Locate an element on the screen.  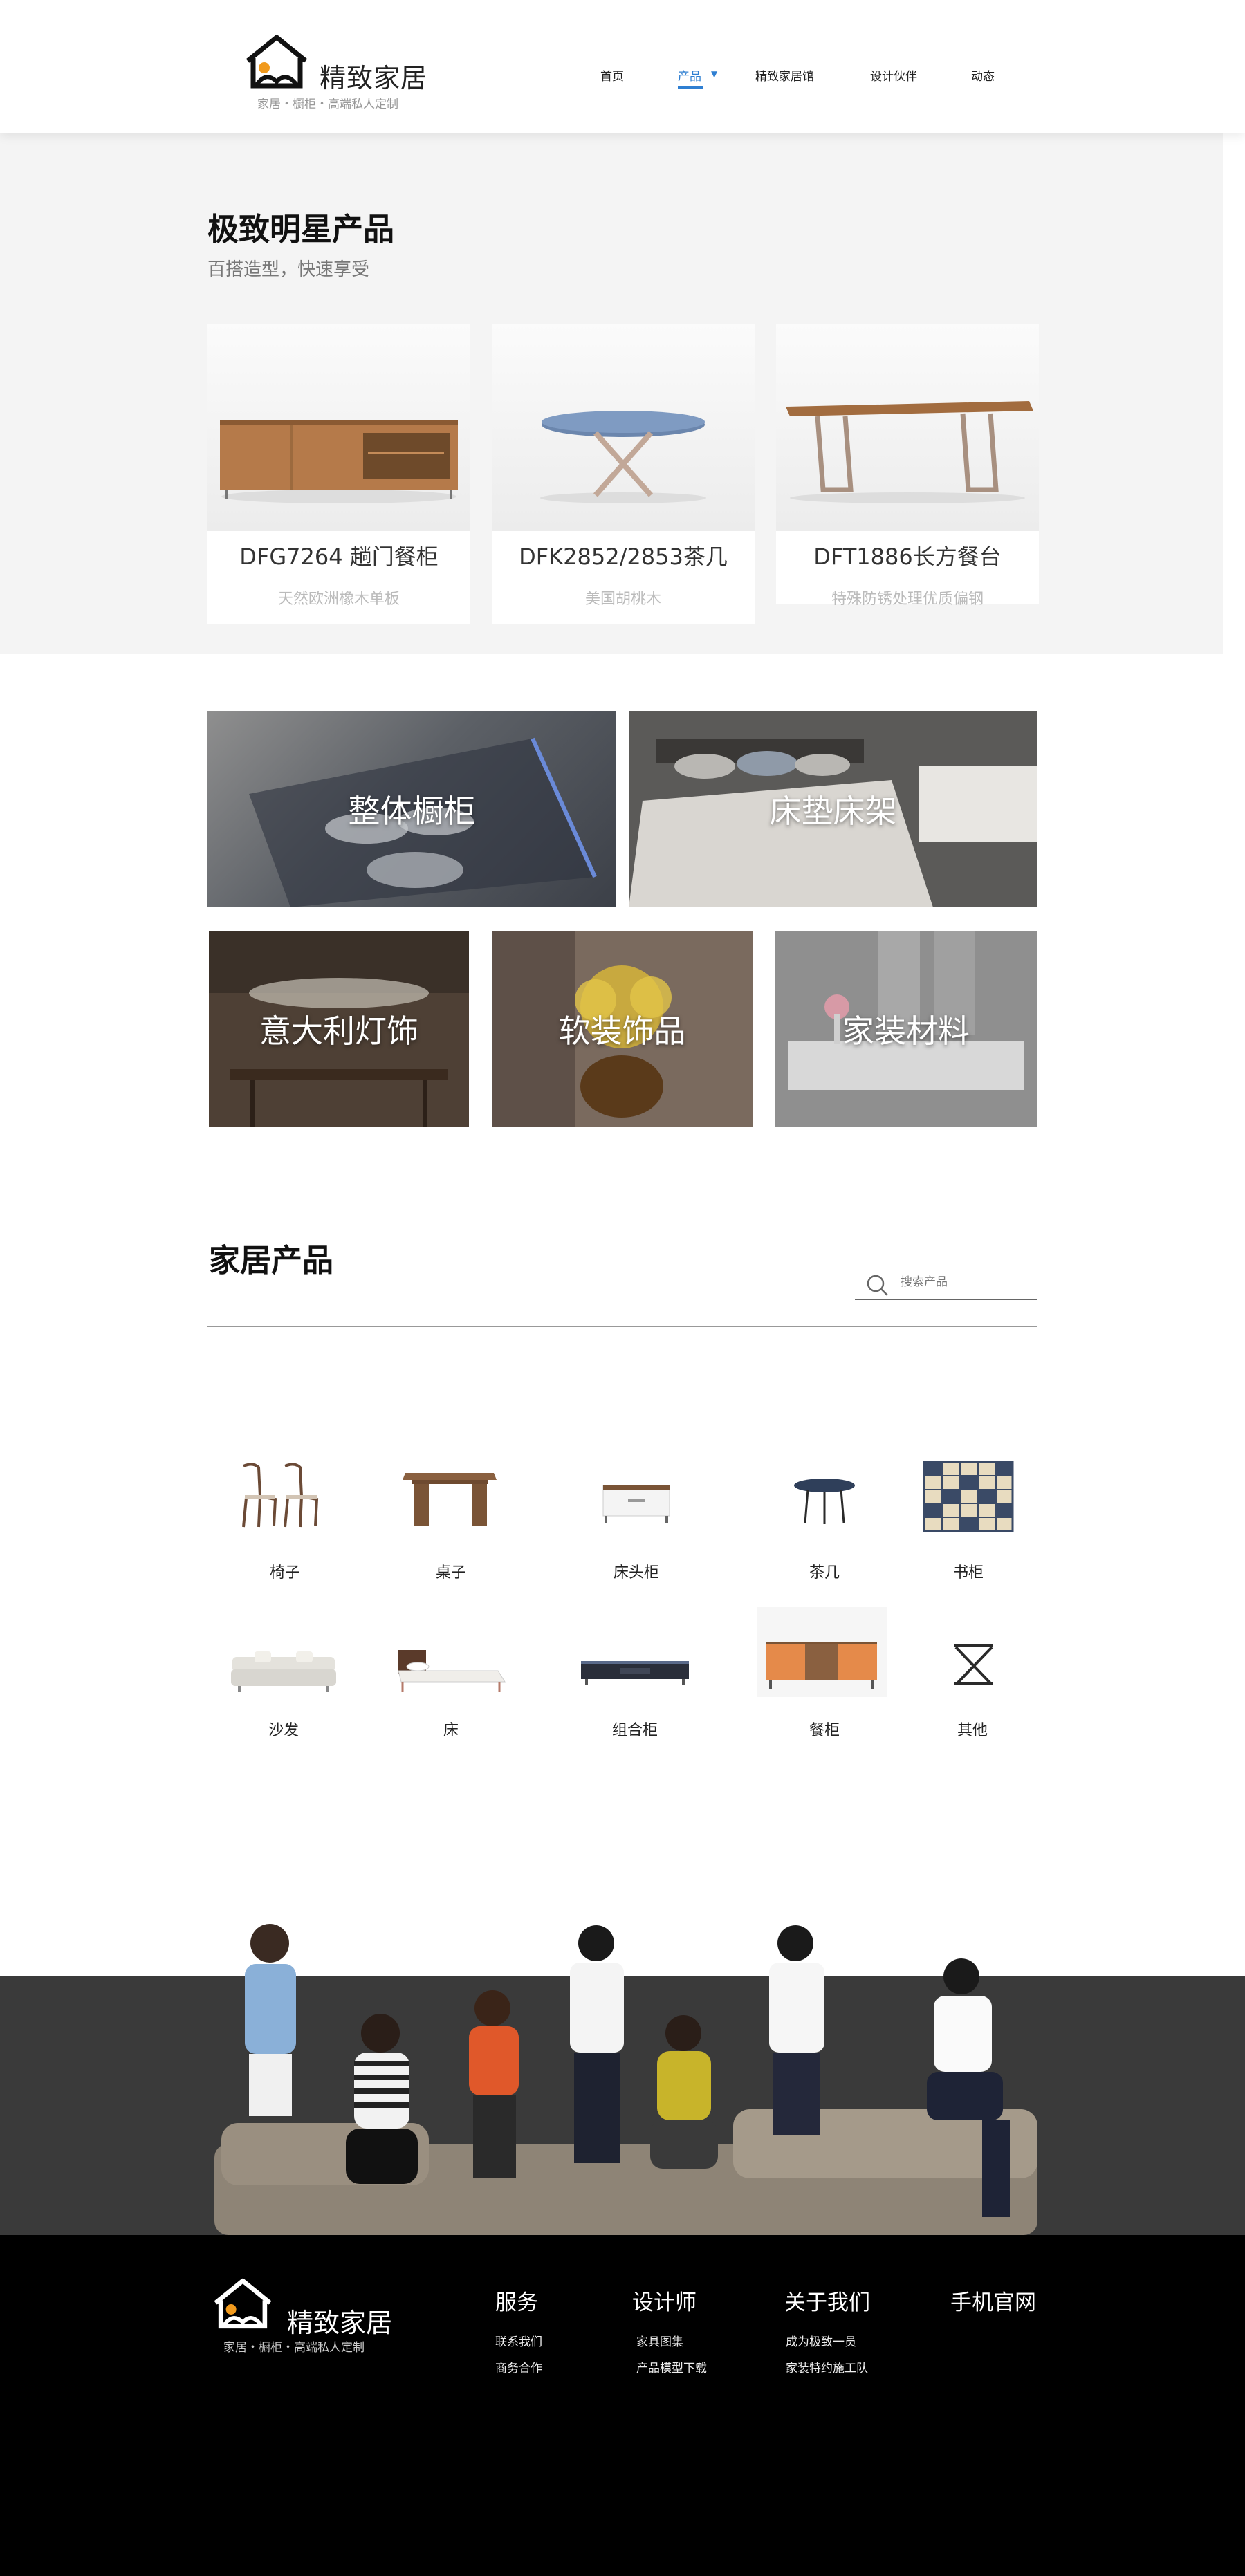
divider is located at coordinates (623, 1327).